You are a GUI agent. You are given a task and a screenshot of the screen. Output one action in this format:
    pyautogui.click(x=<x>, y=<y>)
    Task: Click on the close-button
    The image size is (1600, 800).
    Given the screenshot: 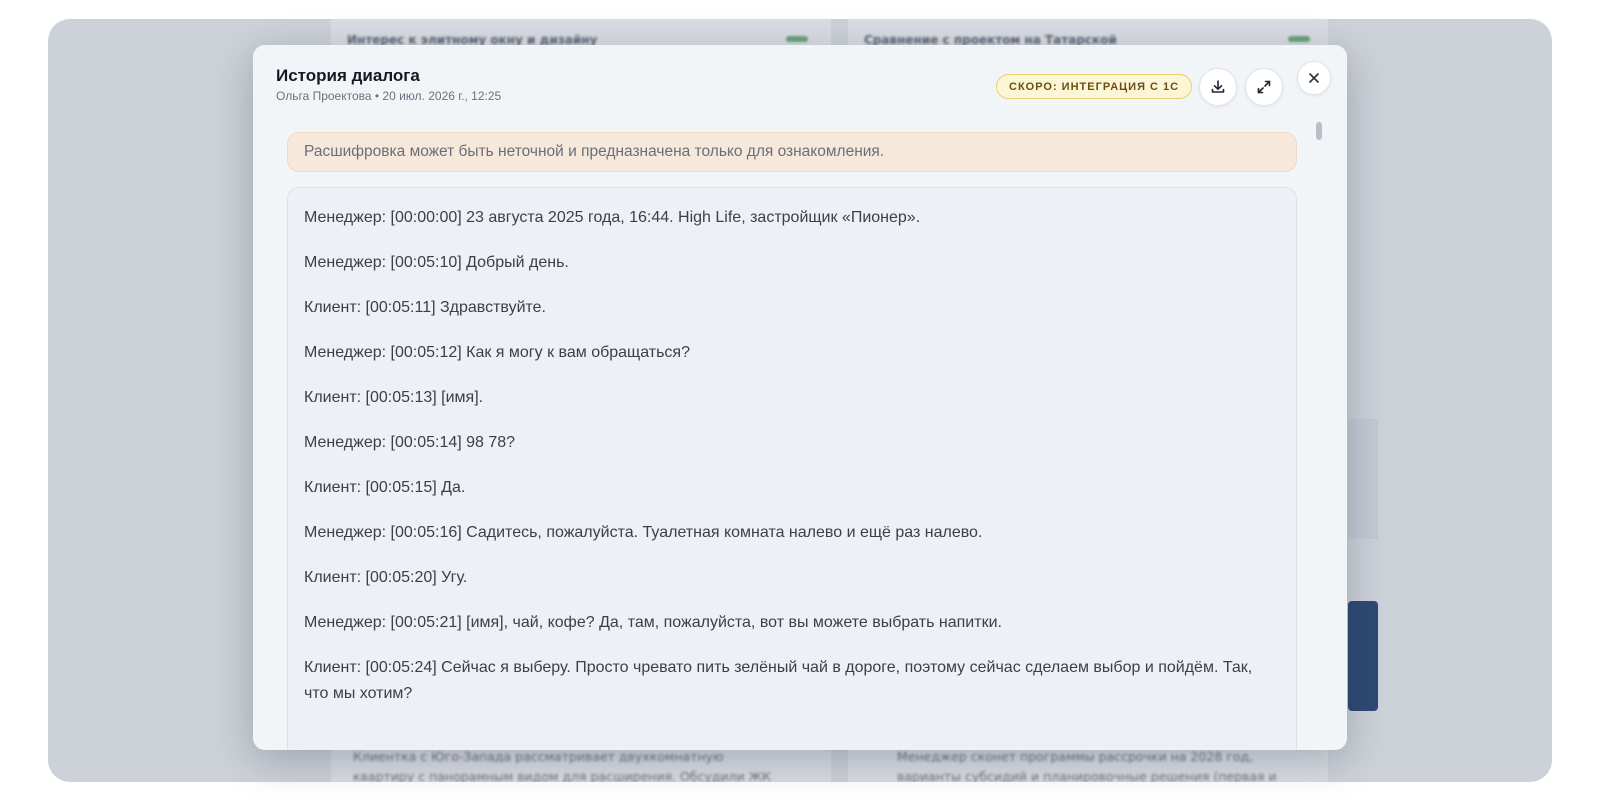 What is the action you would take?
    pyautogui.click(x=1314, y=78)
    